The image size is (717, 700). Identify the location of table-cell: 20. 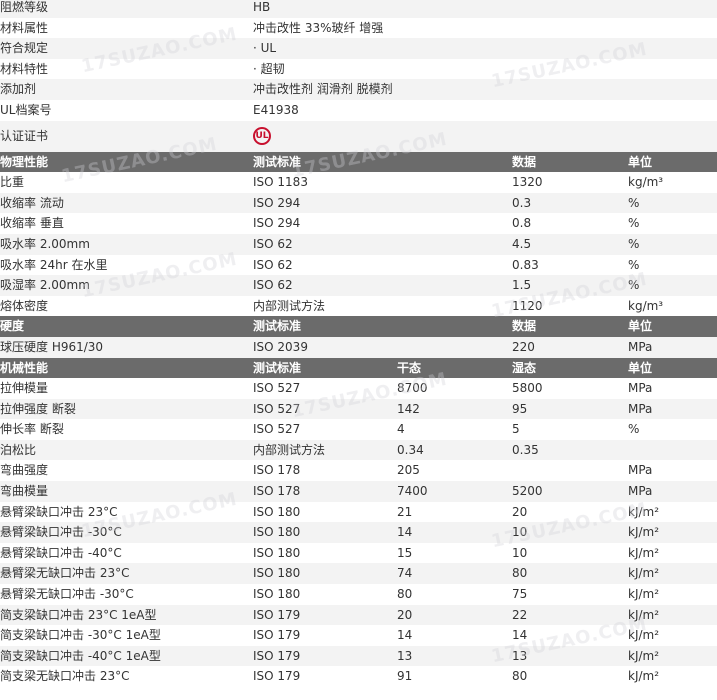
(520, 511).